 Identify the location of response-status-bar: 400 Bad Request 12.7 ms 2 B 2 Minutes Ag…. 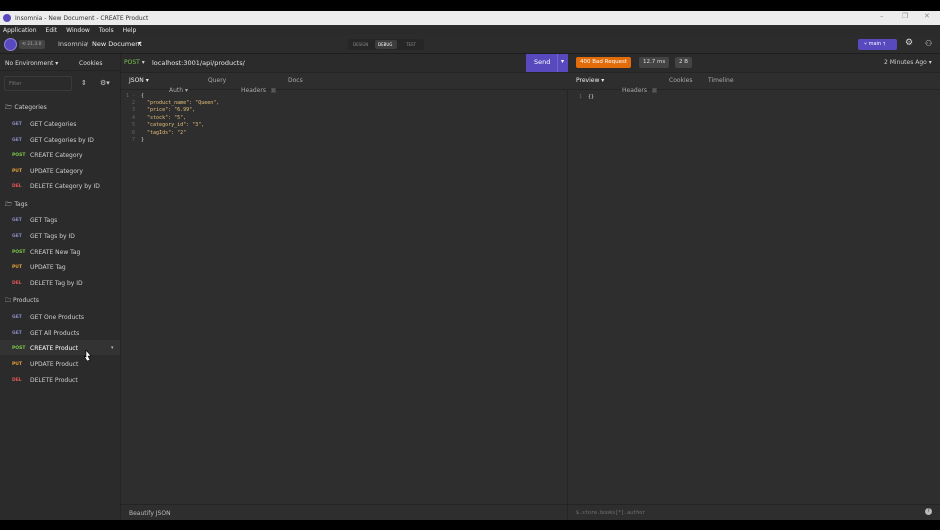
(754, 63).